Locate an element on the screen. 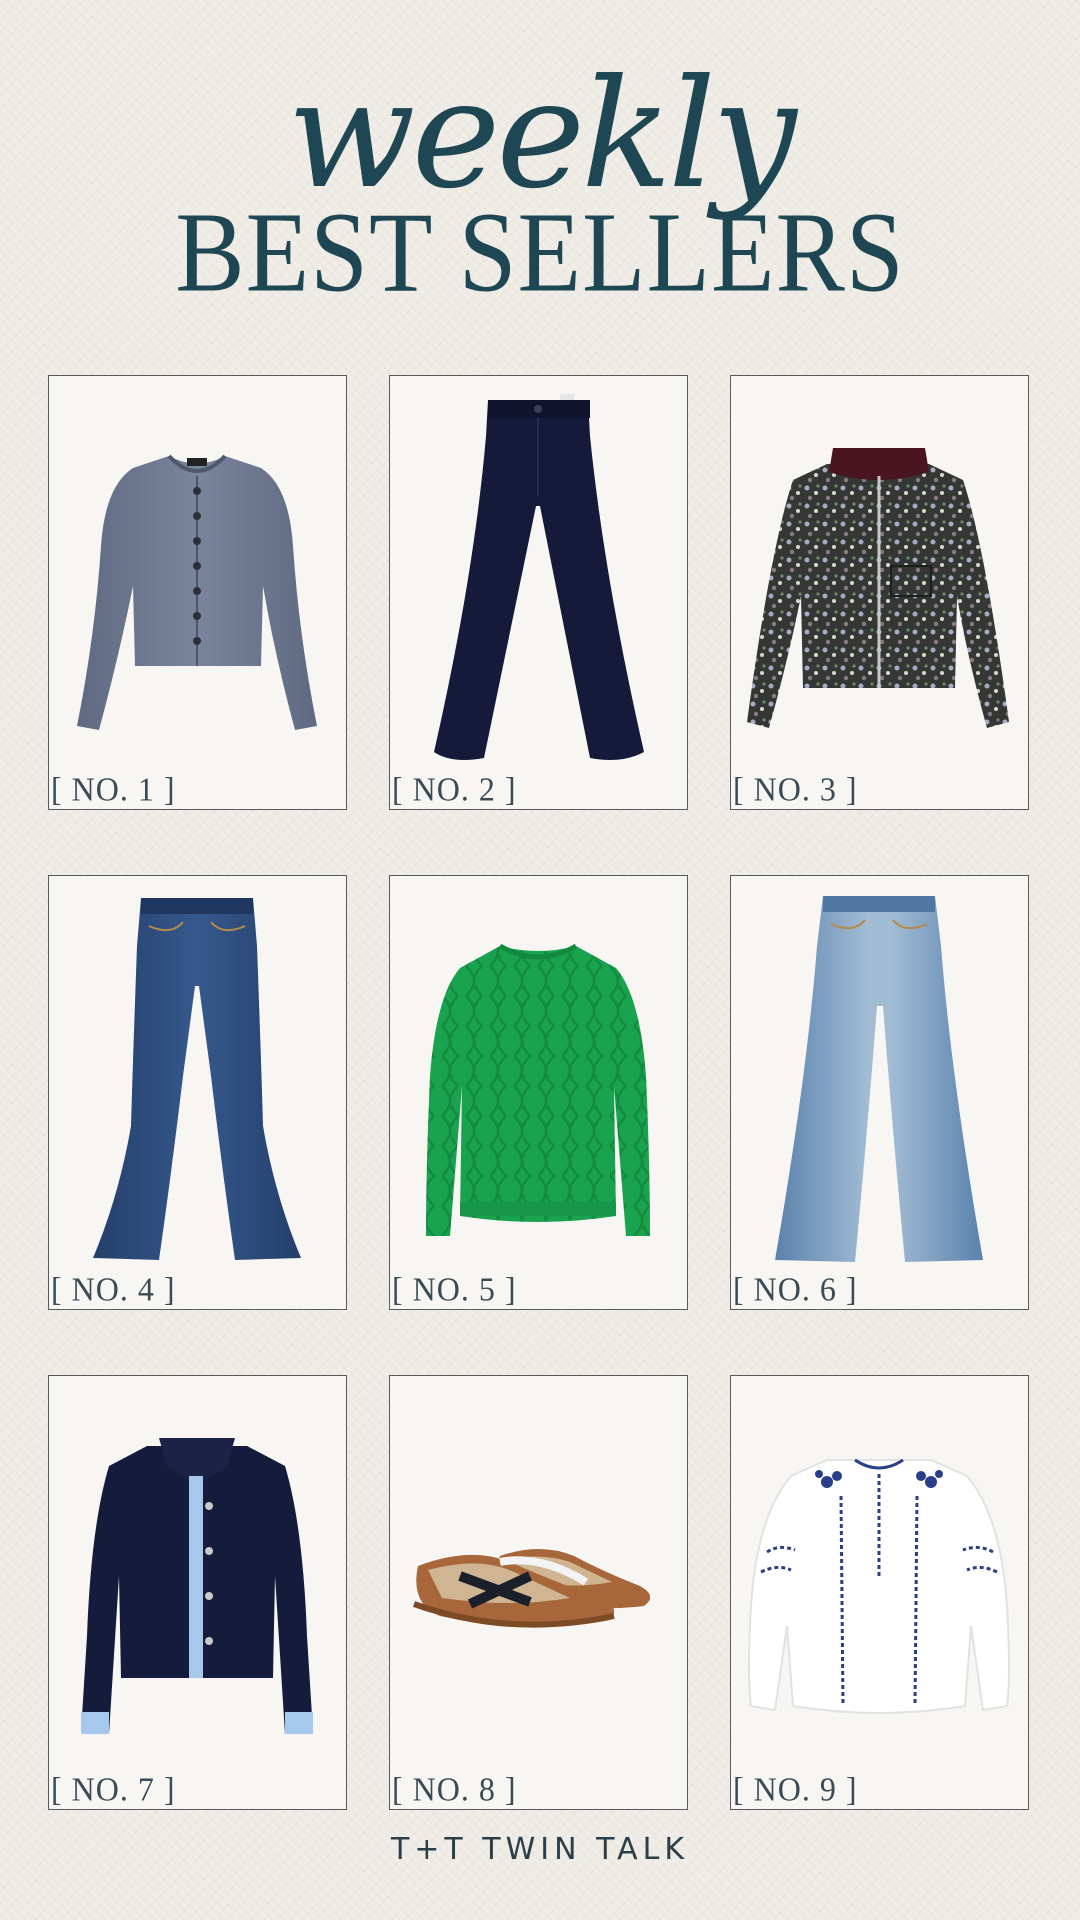 The width and height of the screenshot is (1080, 1920). cardigan-icon is located at coordinates (197, 592).